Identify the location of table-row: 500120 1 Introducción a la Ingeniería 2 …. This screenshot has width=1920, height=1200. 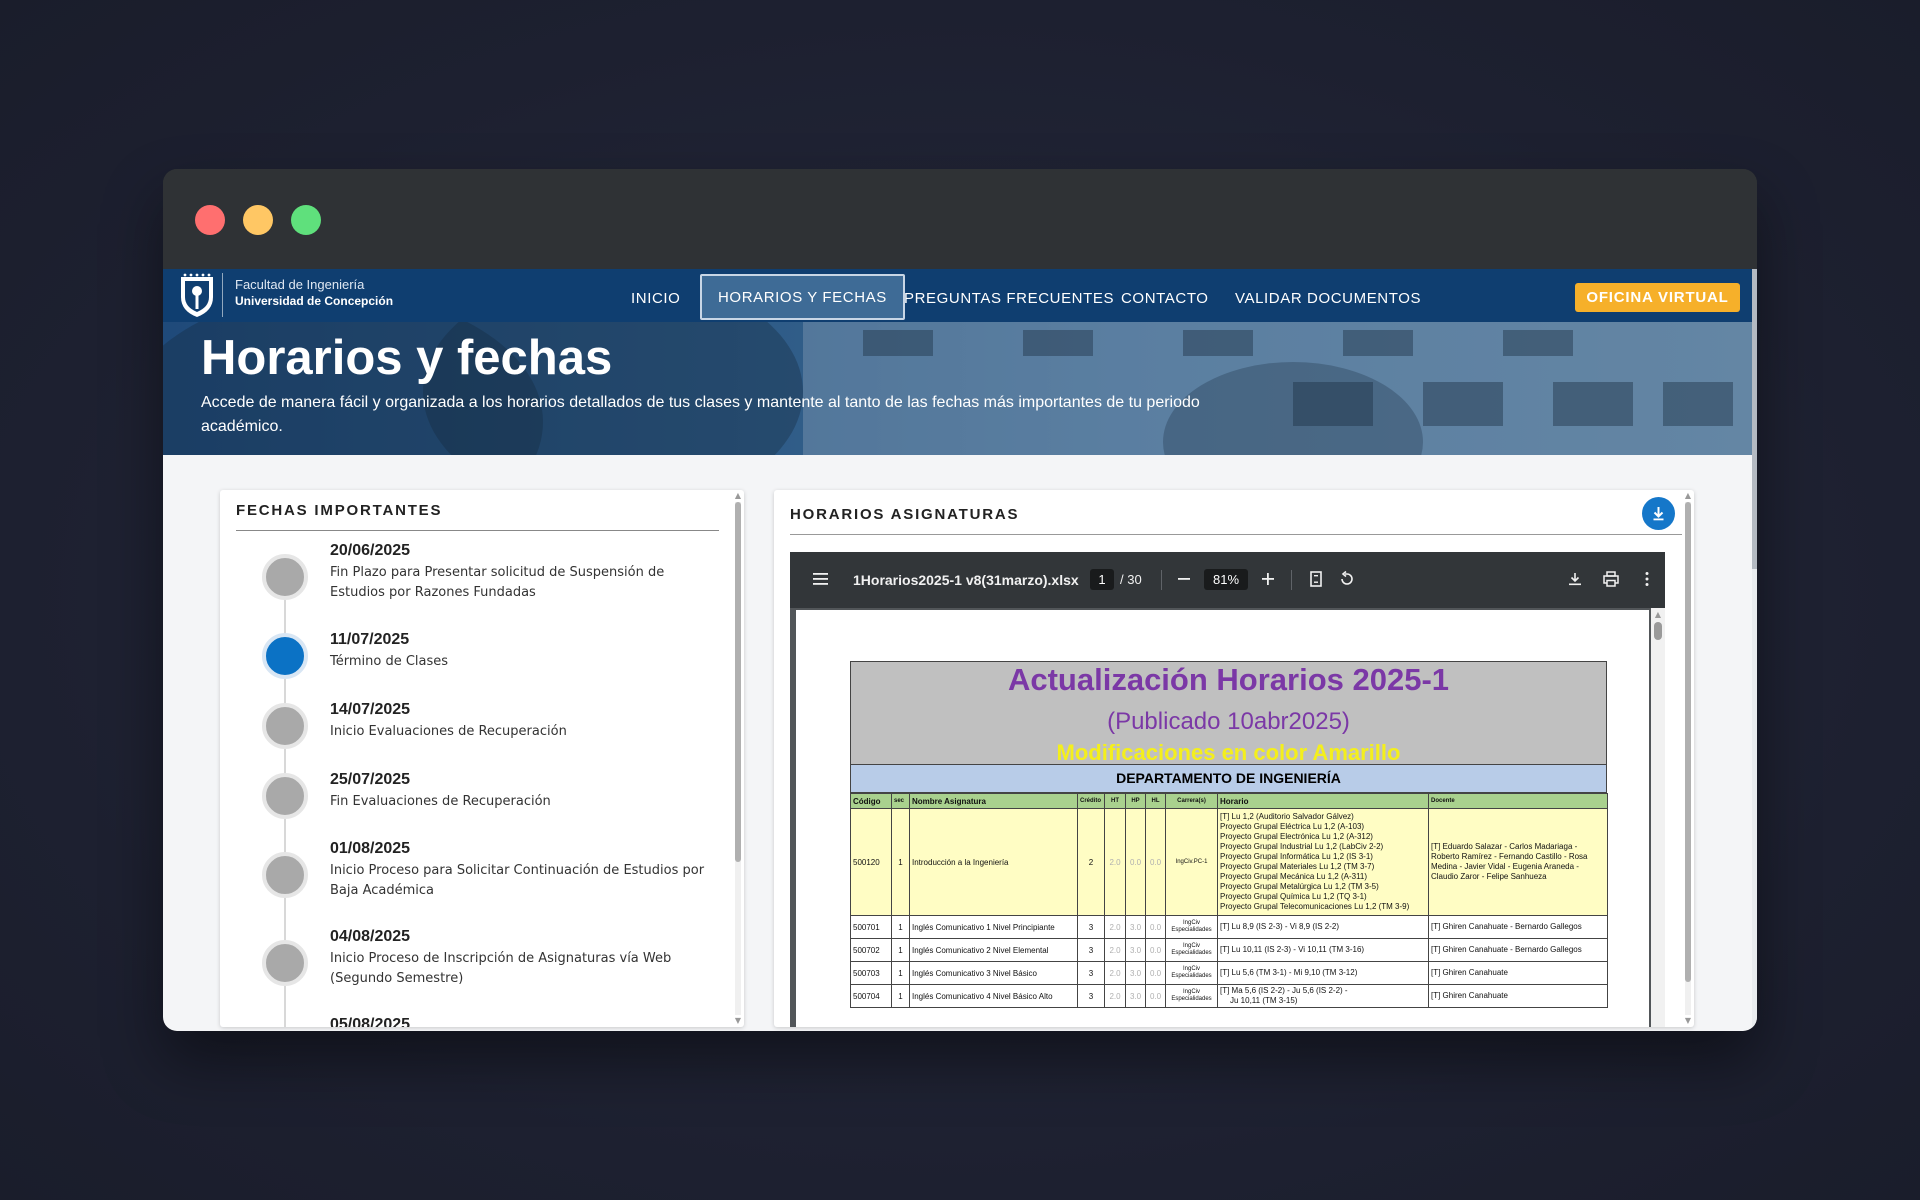
(1229, 862).